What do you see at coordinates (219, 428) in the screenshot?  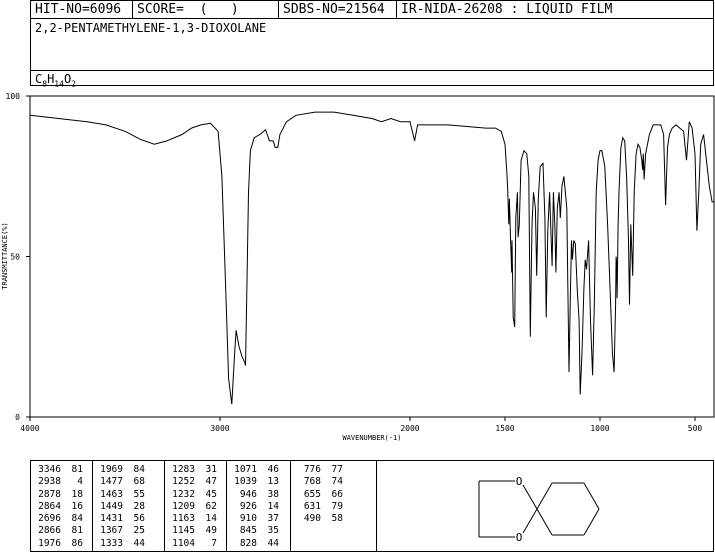 I see `x-tick-label: 3000` at bounding box center [219, 428].